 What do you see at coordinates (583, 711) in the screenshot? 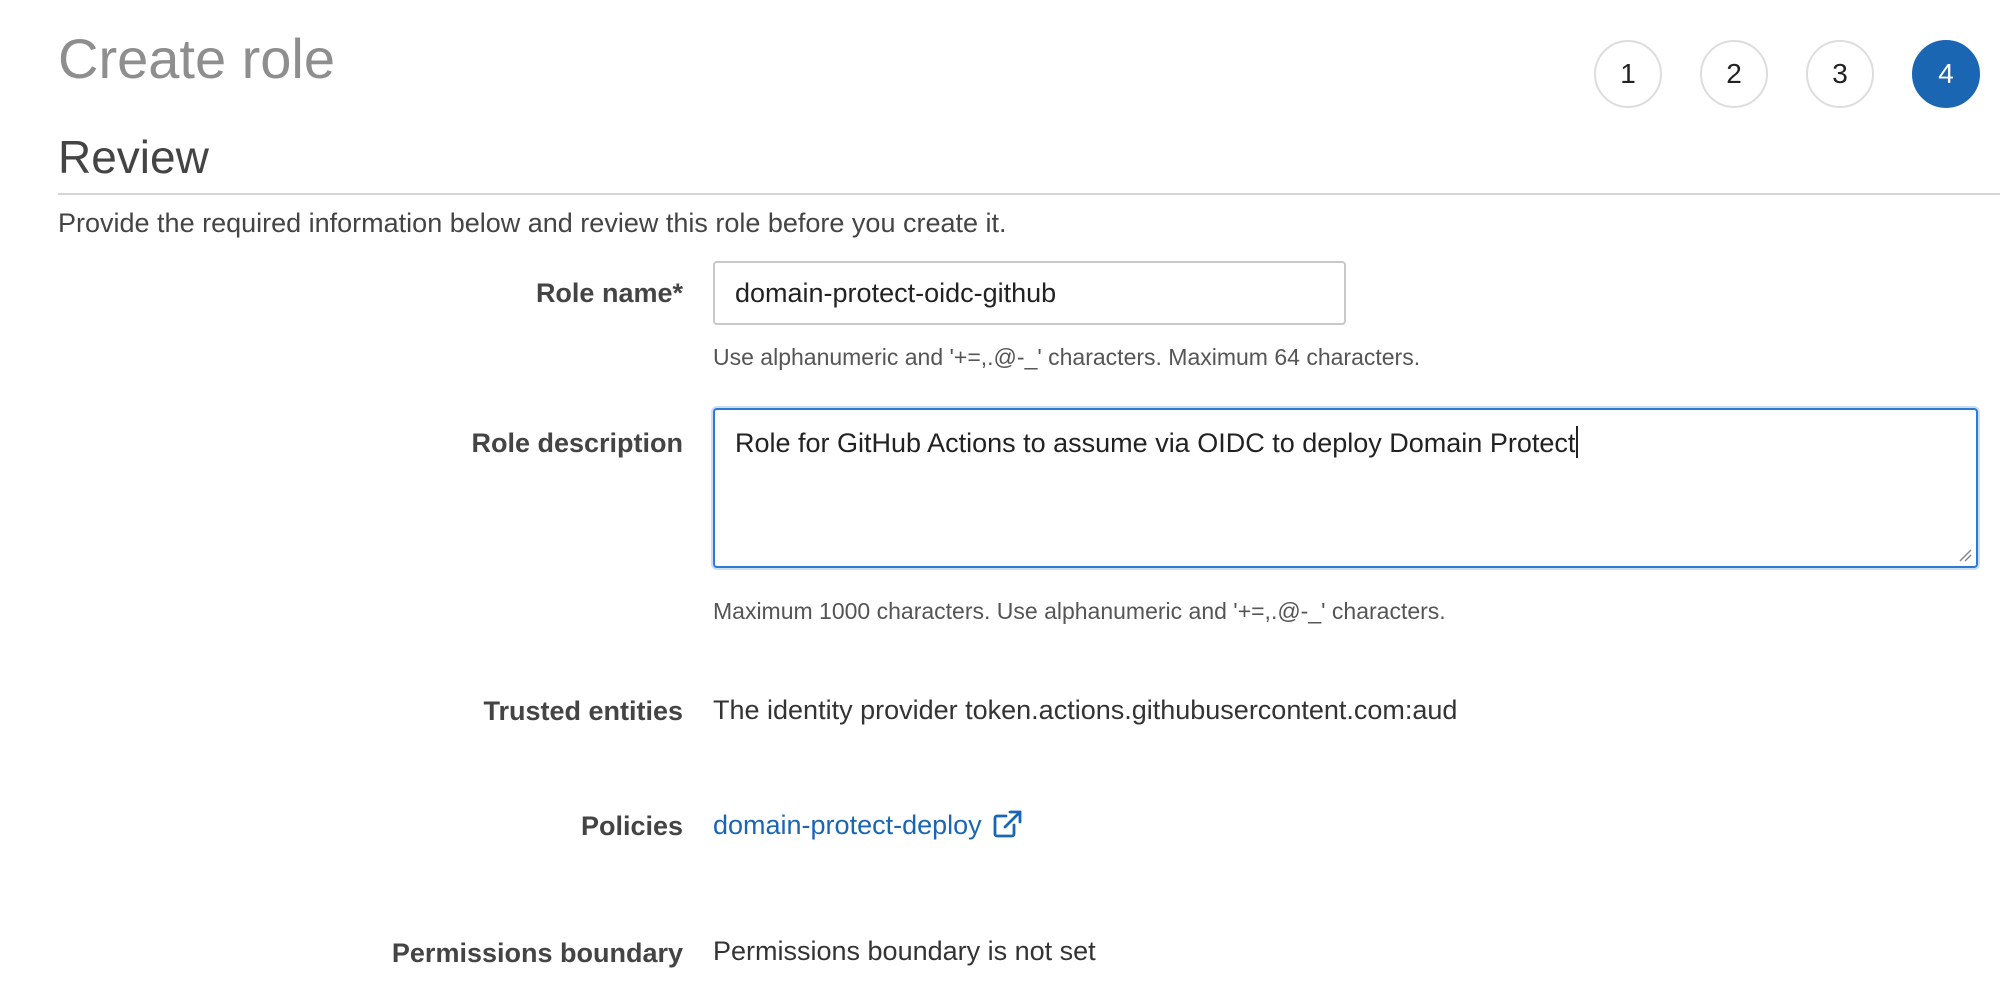
I see `trusted-entities-label: Trusted entities` at bounding box center [583, 711].